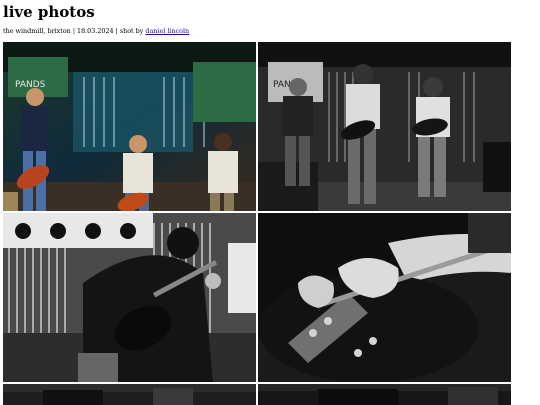 The image size is (540, 405). What do you see at coordinates (167, 31) in the screenshot?
I see `photographer-link: daniel lincoln` at bounding box center [167, 31].